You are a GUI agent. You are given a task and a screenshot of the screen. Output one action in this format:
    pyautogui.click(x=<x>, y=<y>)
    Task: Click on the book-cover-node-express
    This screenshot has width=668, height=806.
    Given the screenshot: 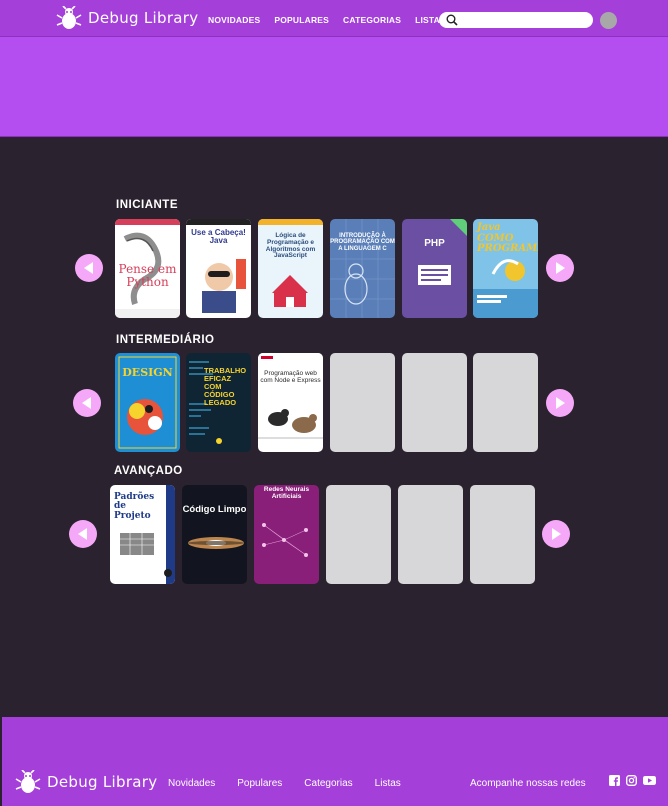 What is the action you would take?
    pyautogui.click(x=290, y=402)
    